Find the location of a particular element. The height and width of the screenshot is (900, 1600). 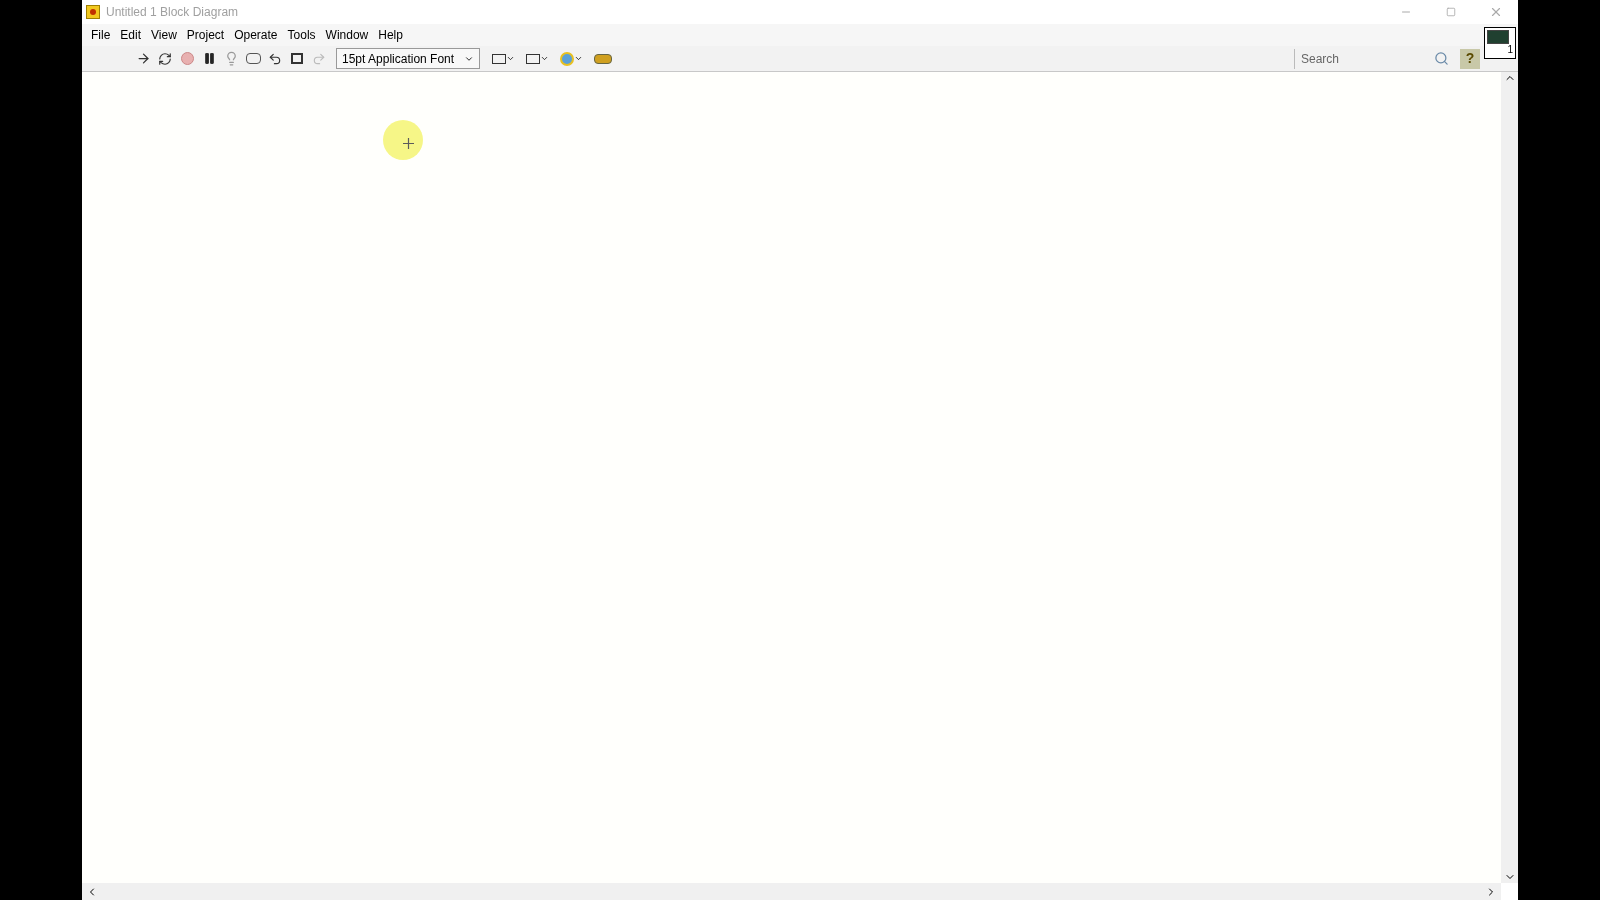

vertical-scrollbar is located at coordinates (1509, 477).